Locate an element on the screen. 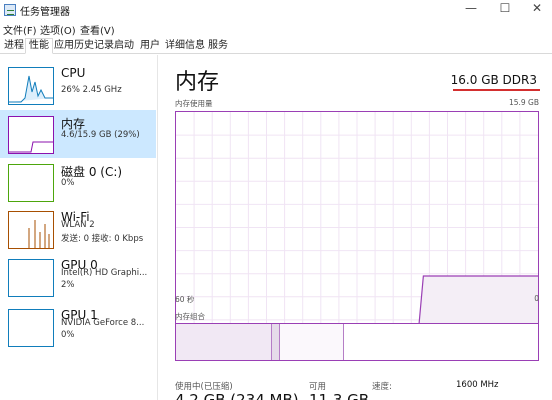 This screenshot has width=552, height=400. tab-processes: 进程 is located at coordinates (14, 46).